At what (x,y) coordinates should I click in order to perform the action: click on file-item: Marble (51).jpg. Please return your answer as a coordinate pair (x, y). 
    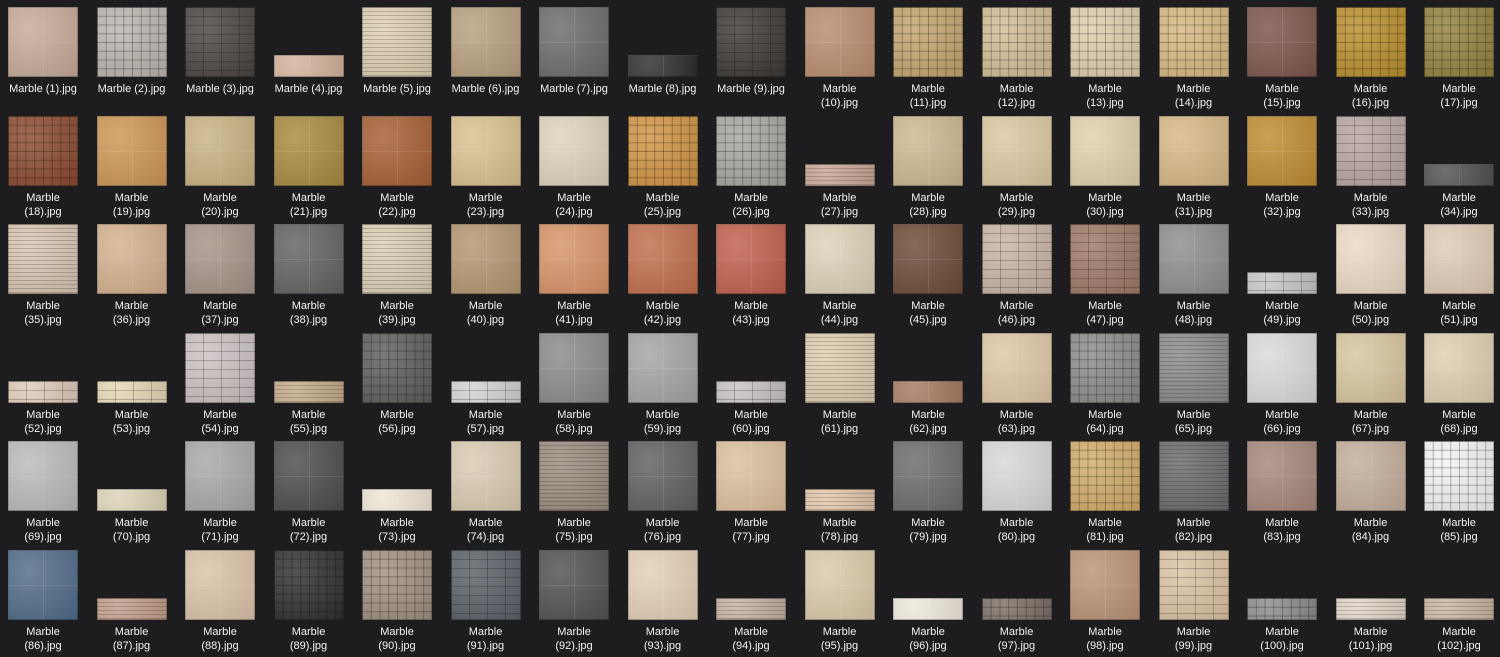
    Looking at the image, I should click on (1458, 276).